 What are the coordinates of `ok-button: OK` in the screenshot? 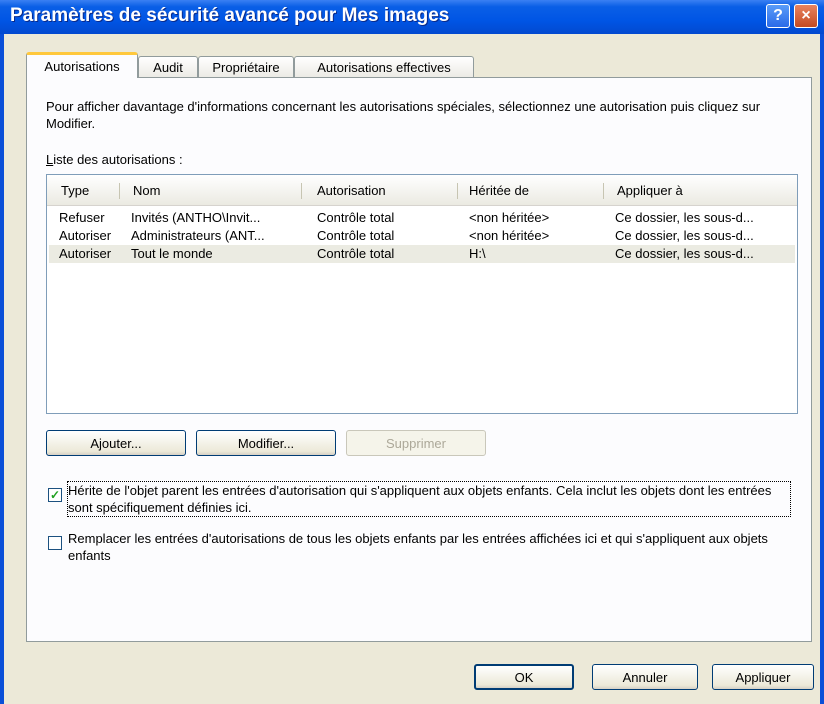 It's located at (524, 677).